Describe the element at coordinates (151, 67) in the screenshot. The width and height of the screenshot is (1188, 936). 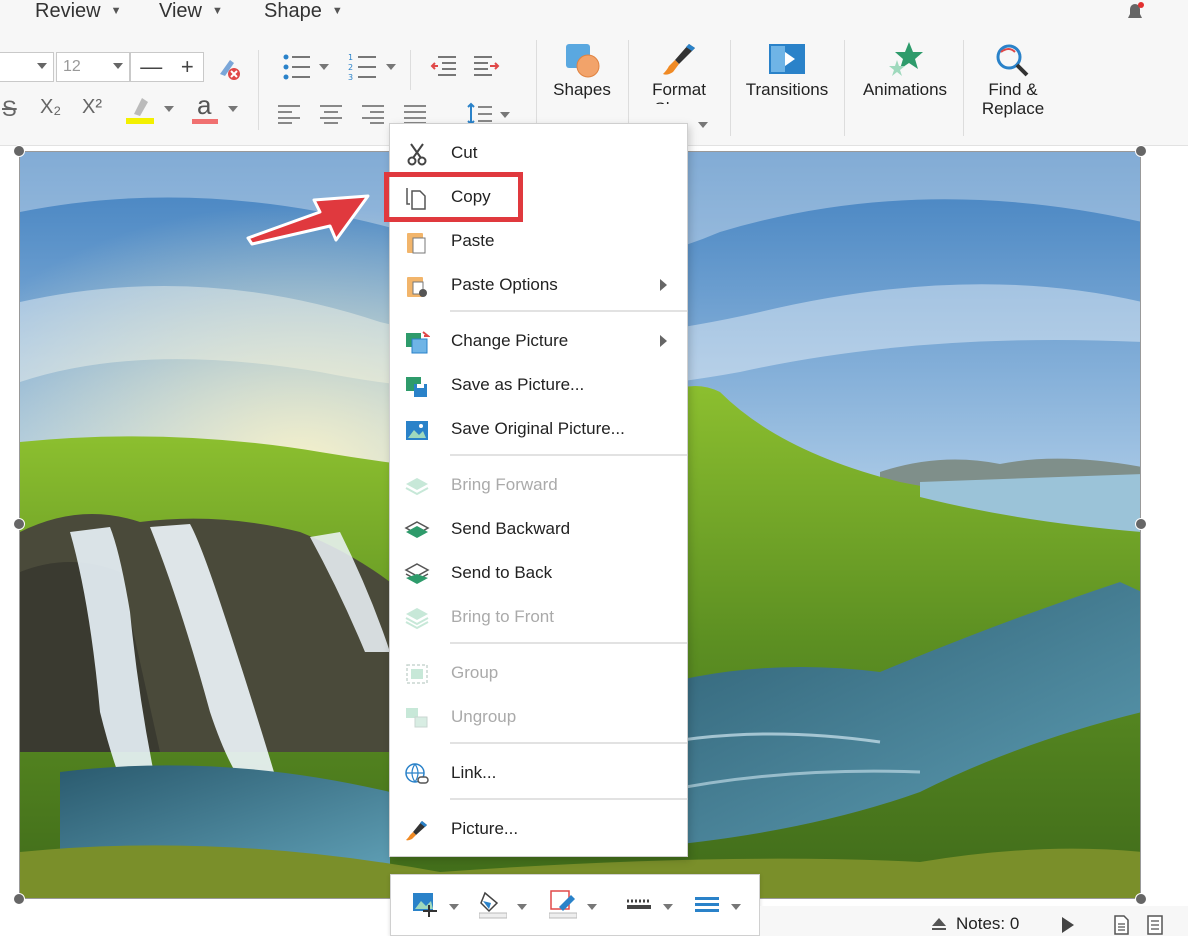
I see `decrease-size-button: —` at that location.